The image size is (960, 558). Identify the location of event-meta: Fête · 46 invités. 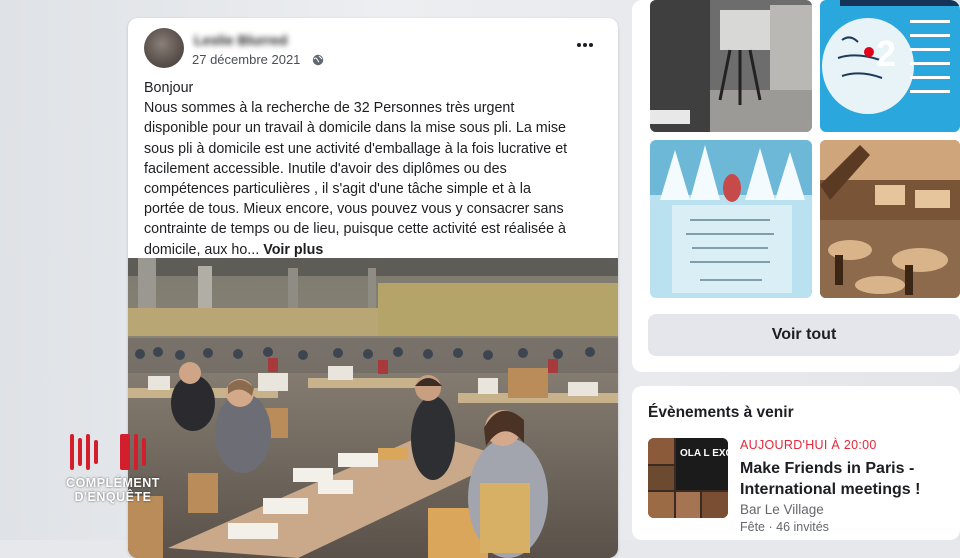
(784, 527).